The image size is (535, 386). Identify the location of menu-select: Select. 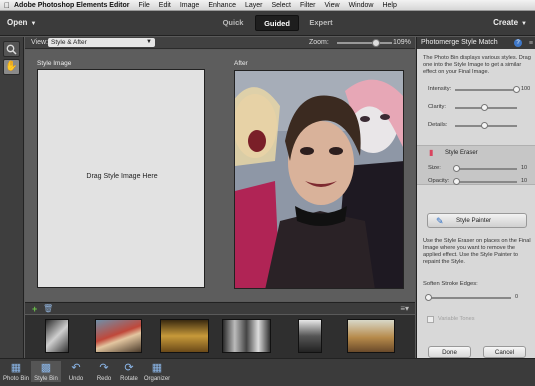
(280, 5).